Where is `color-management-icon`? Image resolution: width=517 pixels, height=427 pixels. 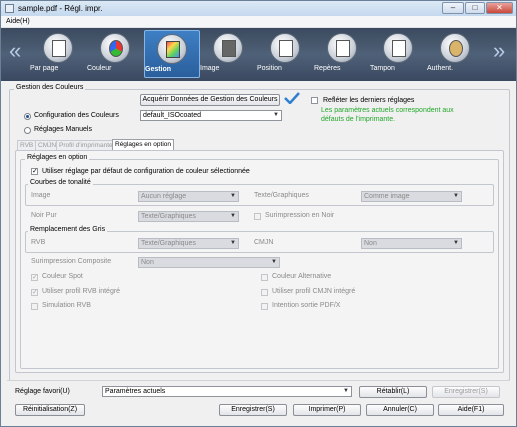 color-management-icon is located at coordinates (172, 49).